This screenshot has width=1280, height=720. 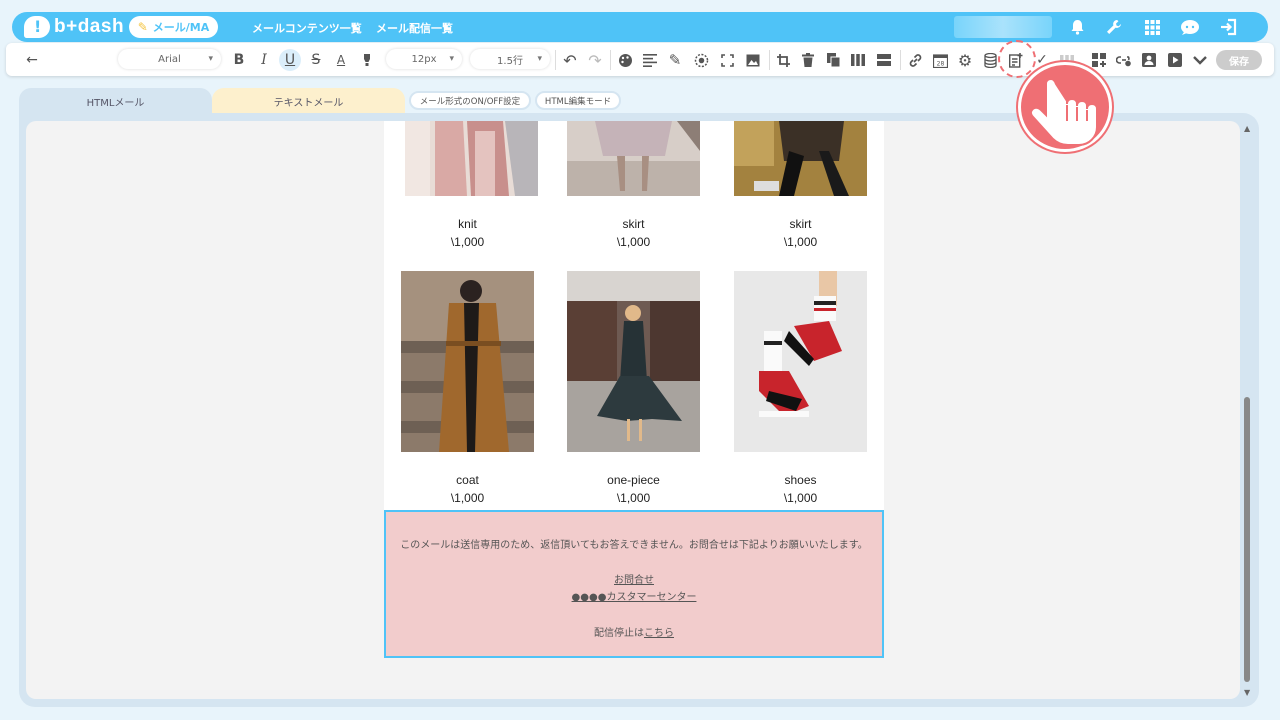 I want to click on product-image-one-piece, so click(x=633, y=361).